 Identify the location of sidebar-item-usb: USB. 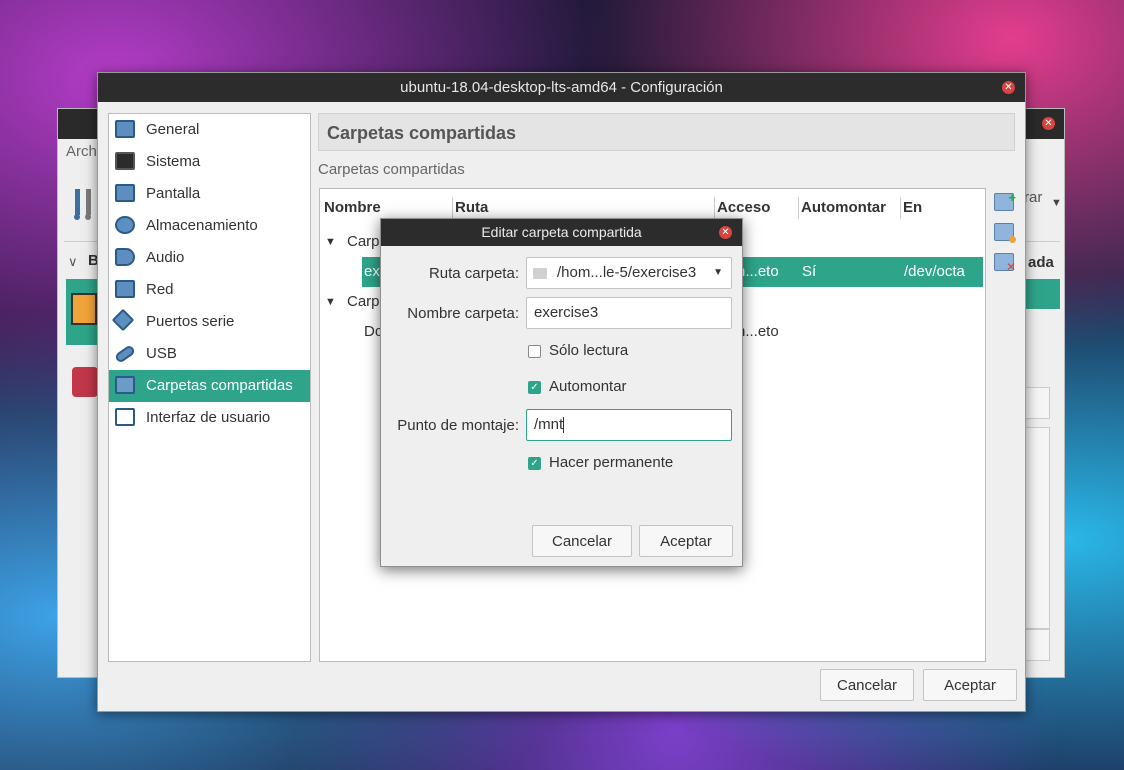
(209, 354).